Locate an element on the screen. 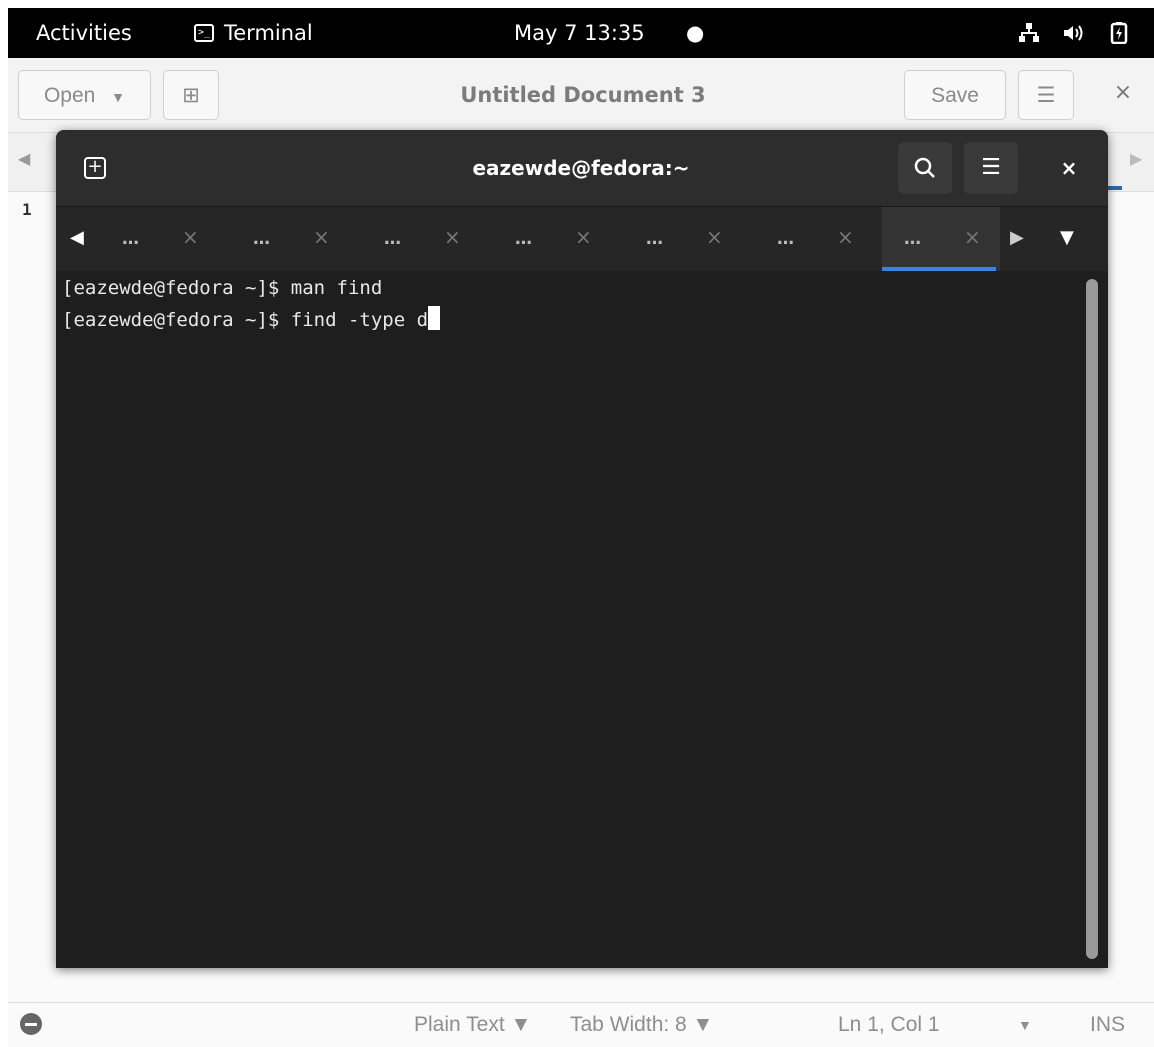 The width and height of the screenshot is (1154, 1047). terminal-line: [eazewde@fedora ~]$ find -type d is located at coordinates (251, 318).